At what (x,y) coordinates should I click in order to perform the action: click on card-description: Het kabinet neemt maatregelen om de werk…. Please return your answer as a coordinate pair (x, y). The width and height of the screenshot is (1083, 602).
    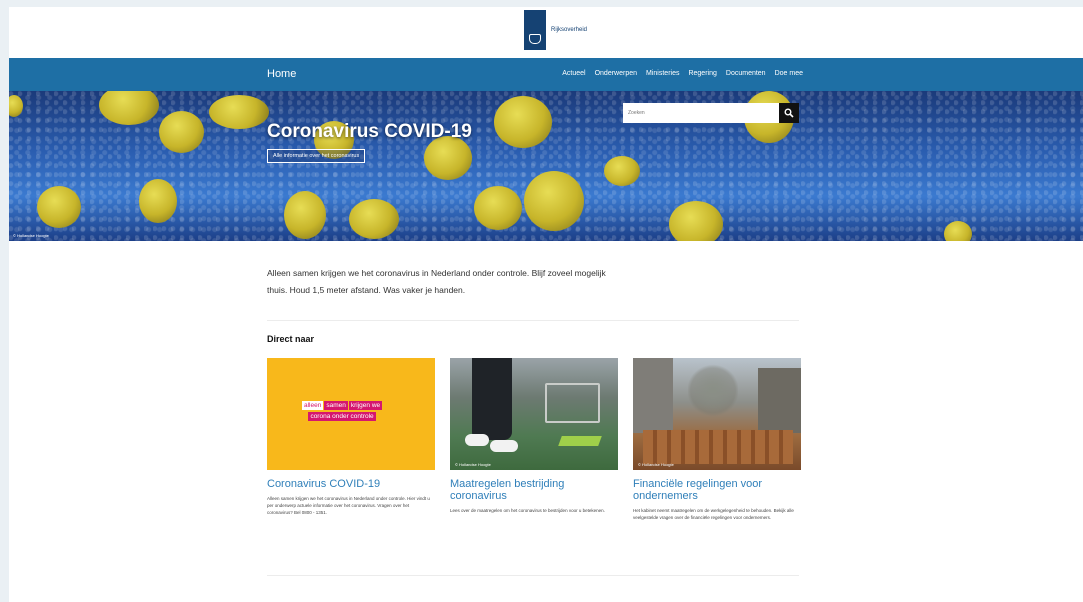
    Looking at the image, I should click on (713, 514).